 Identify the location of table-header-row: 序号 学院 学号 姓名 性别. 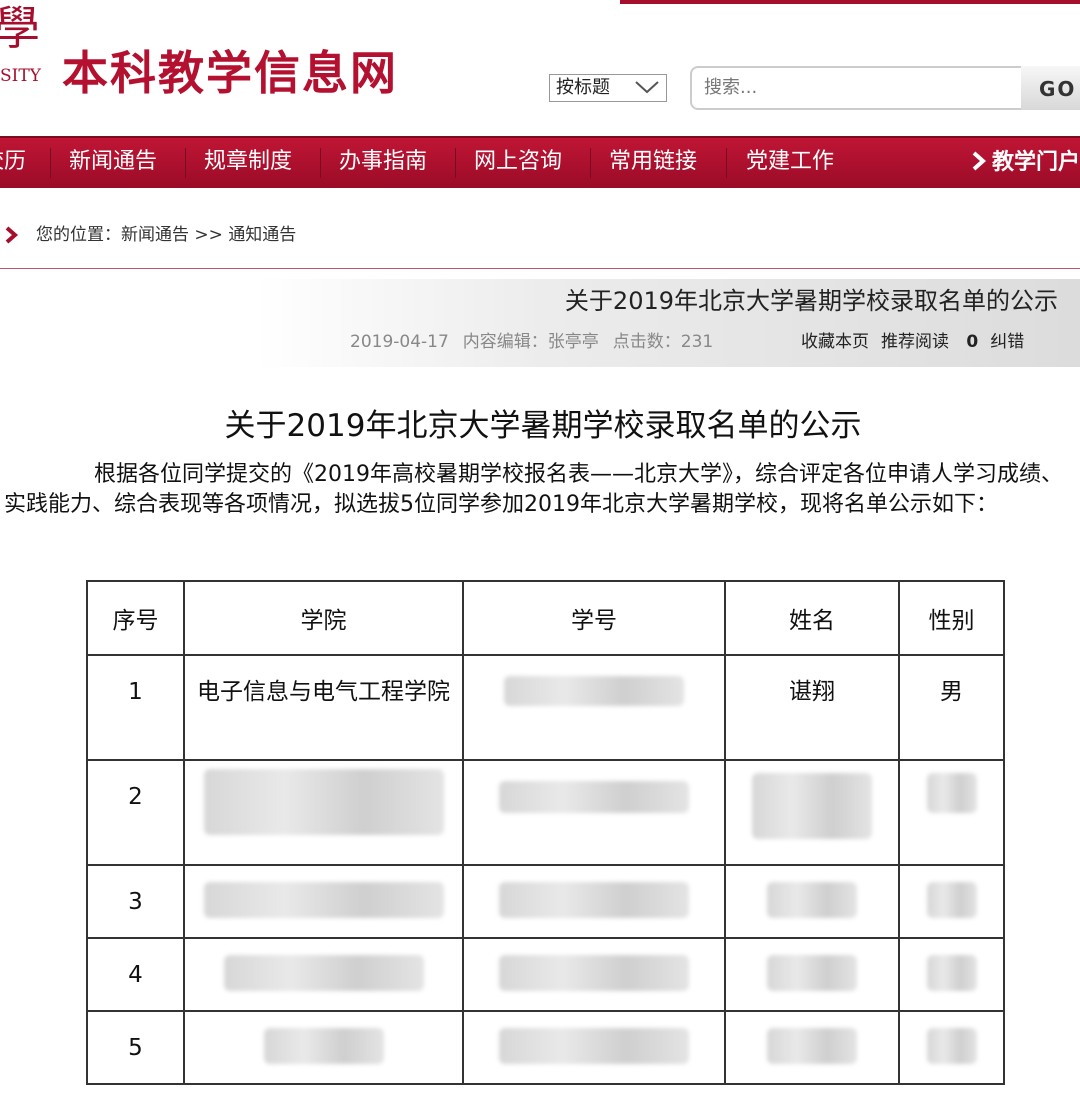
(545, 618).